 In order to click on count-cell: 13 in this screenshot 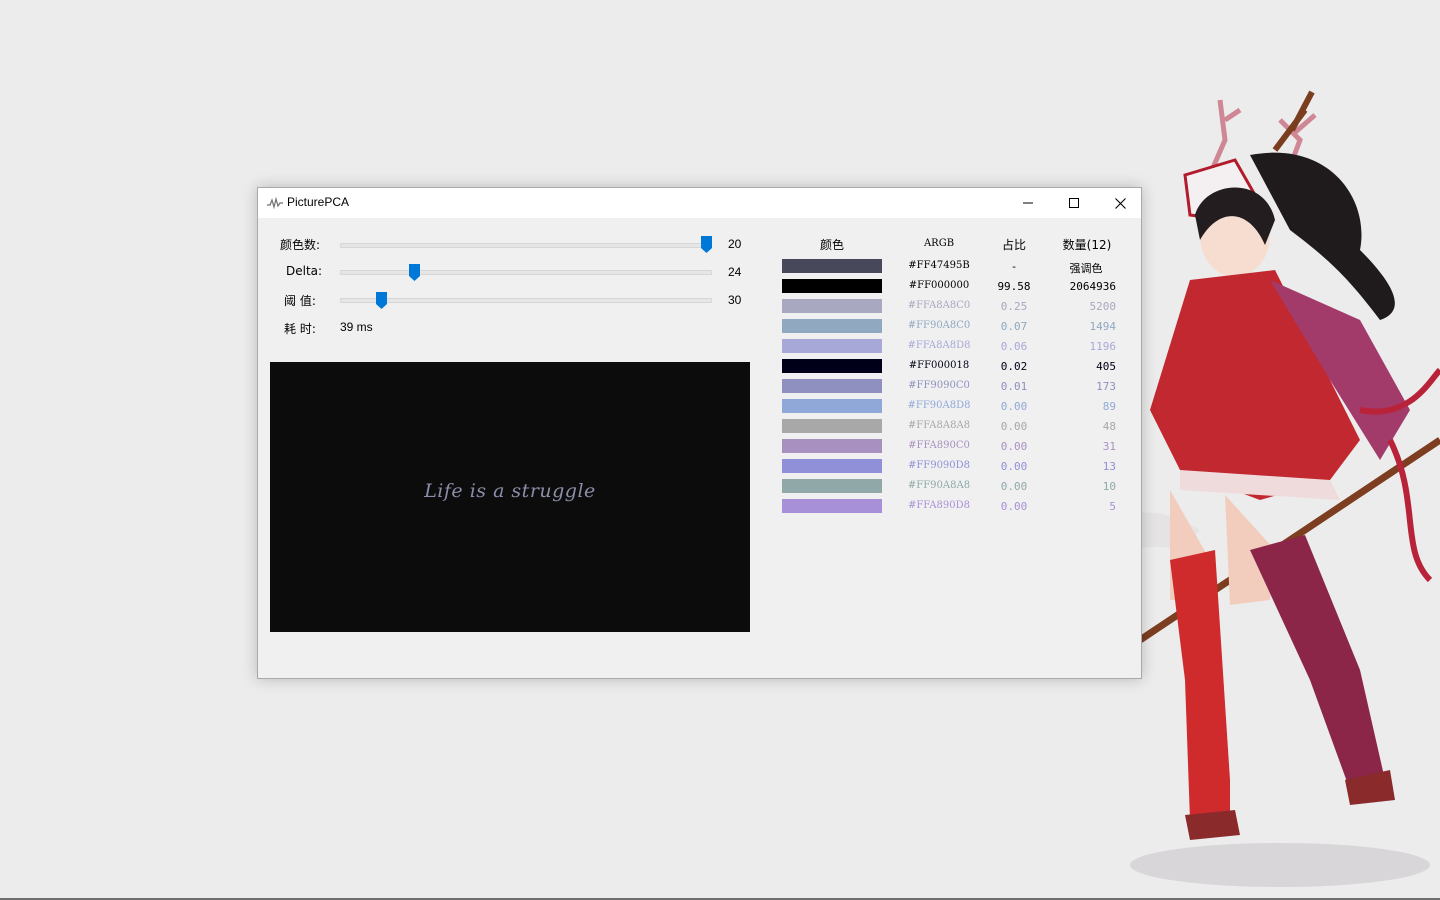, I will do `click(1109, 466)`.